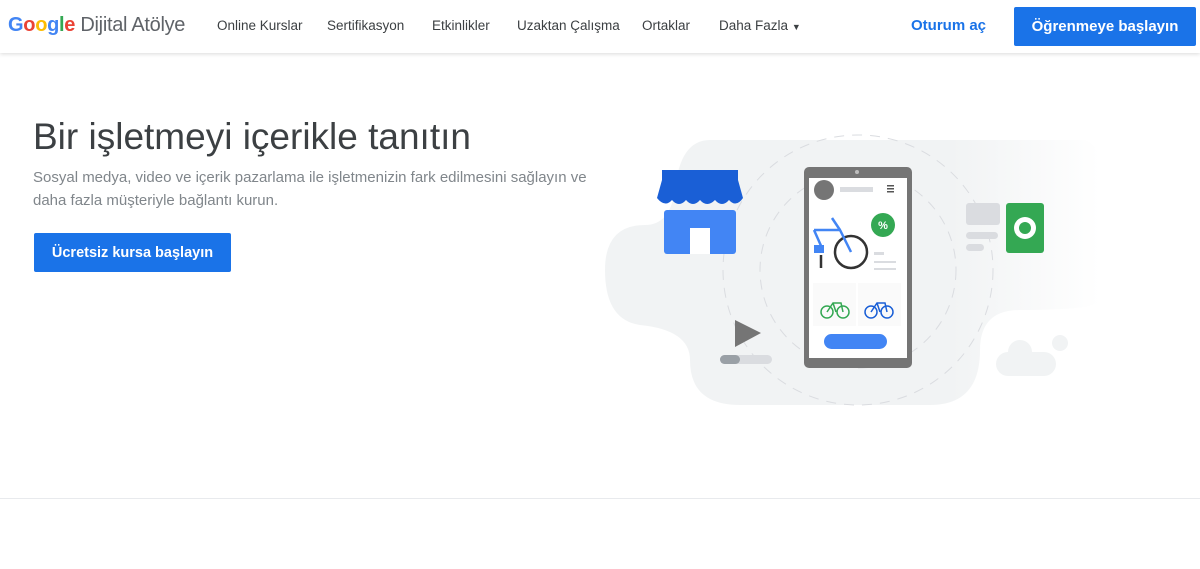 This screenshot has width=1200, height=569. What do you see at coordinates (461, 25) in the screenshot?
I see `nav-etkinlikler: Etkinlikler` at bounding box center [461, 25].